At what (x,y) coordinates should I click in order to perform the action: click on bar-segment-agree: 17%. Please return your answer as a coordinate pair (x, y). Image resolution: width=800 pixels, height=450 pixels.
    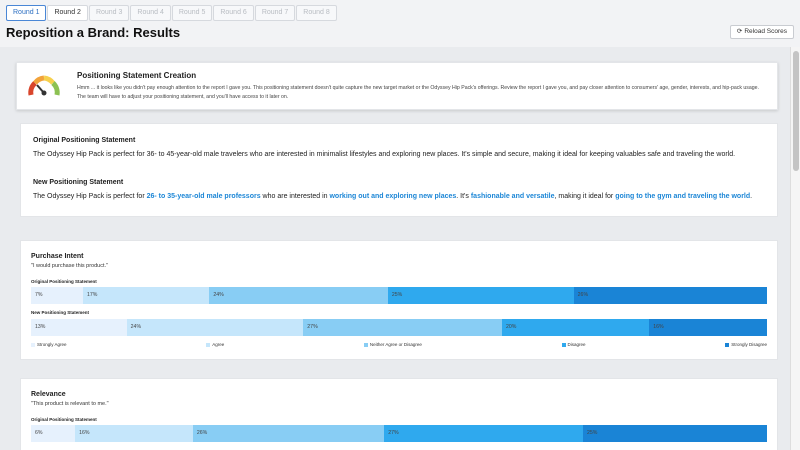
    Looking at the image, I should click on (146, 295).